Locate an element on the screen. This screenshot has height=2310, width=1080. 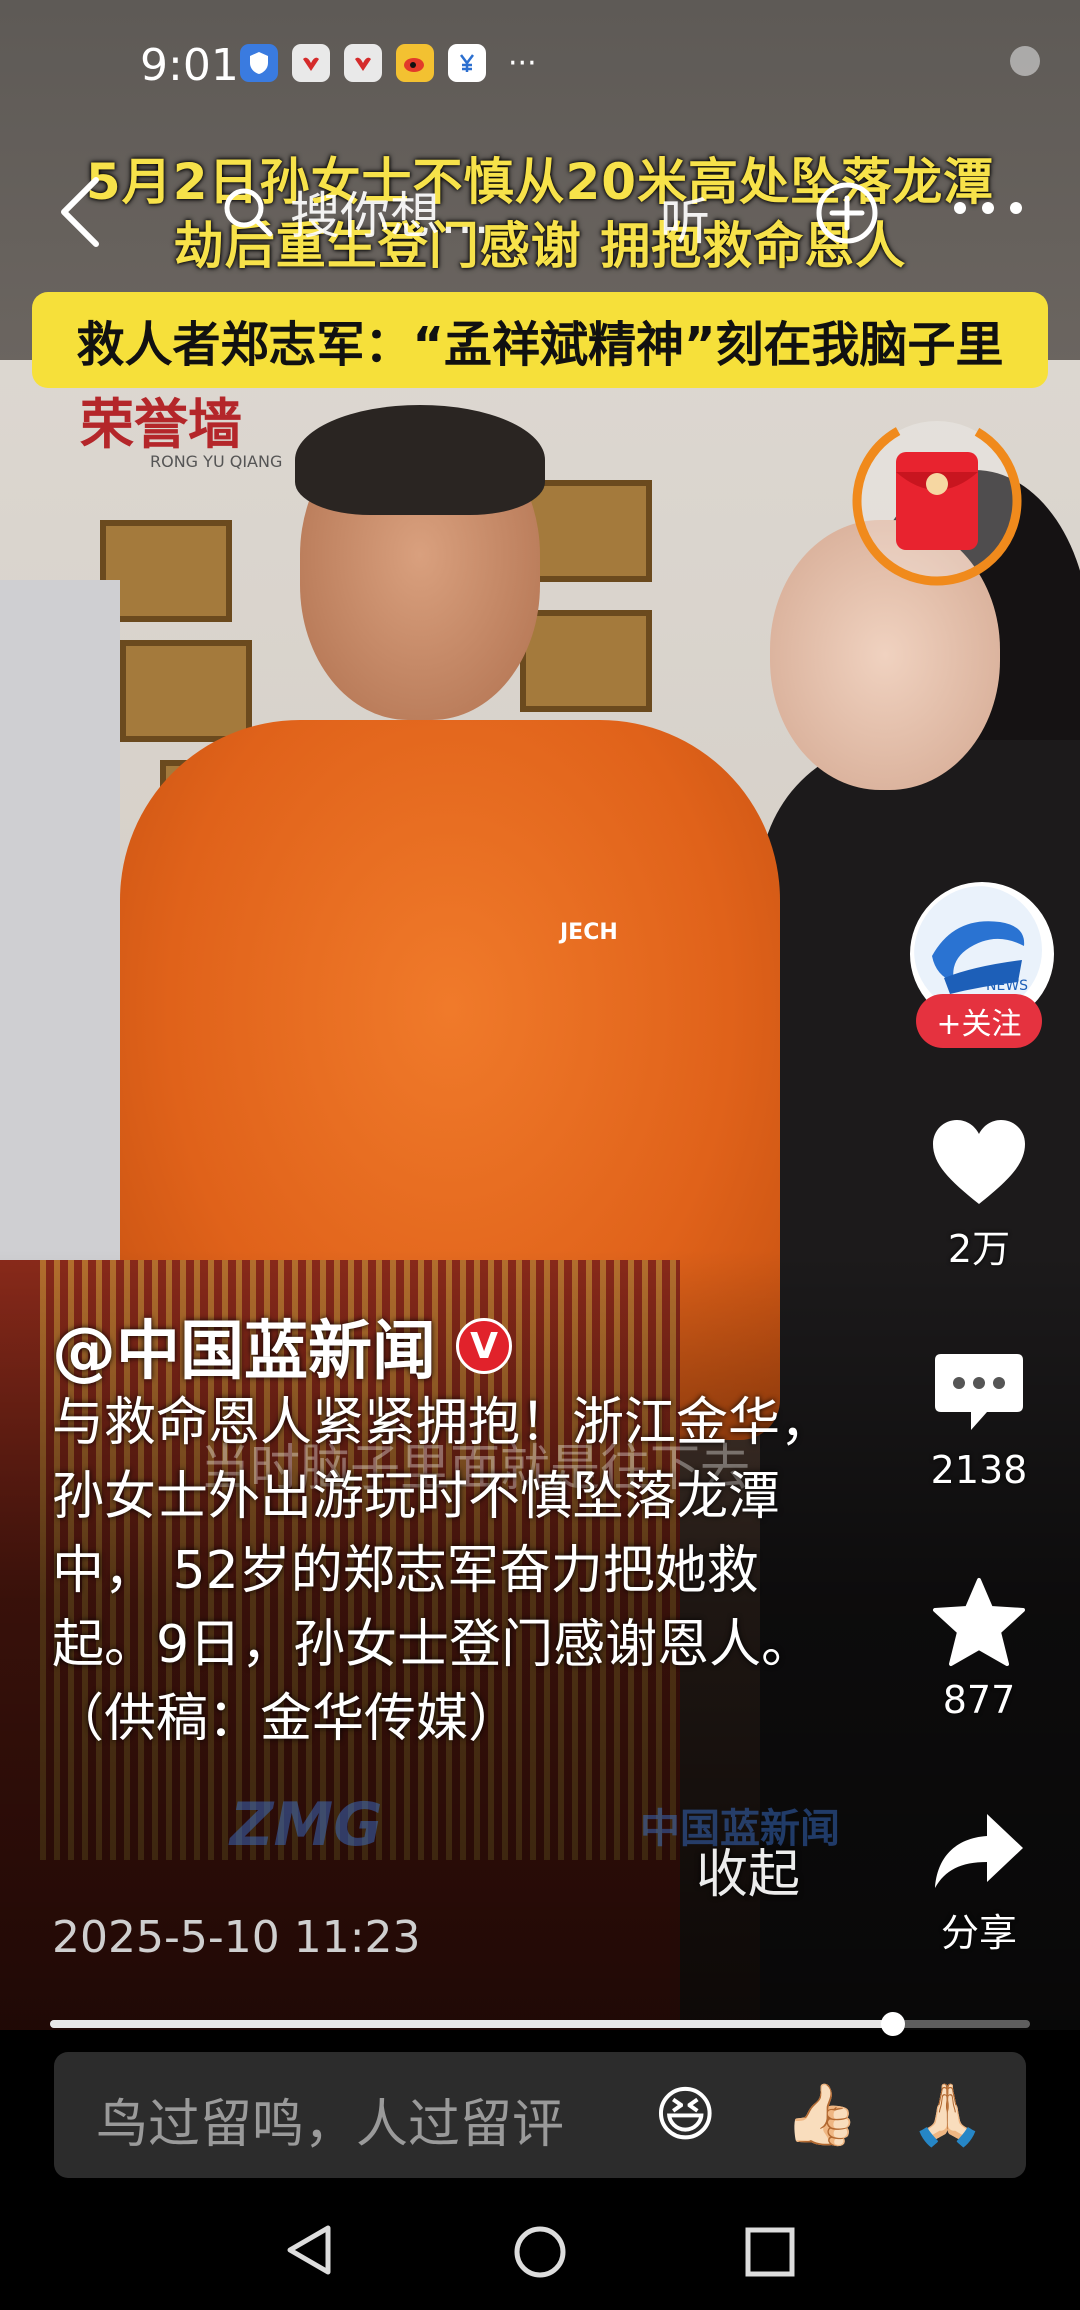
share-label: 分享 is located at coordinates (978, 1933).